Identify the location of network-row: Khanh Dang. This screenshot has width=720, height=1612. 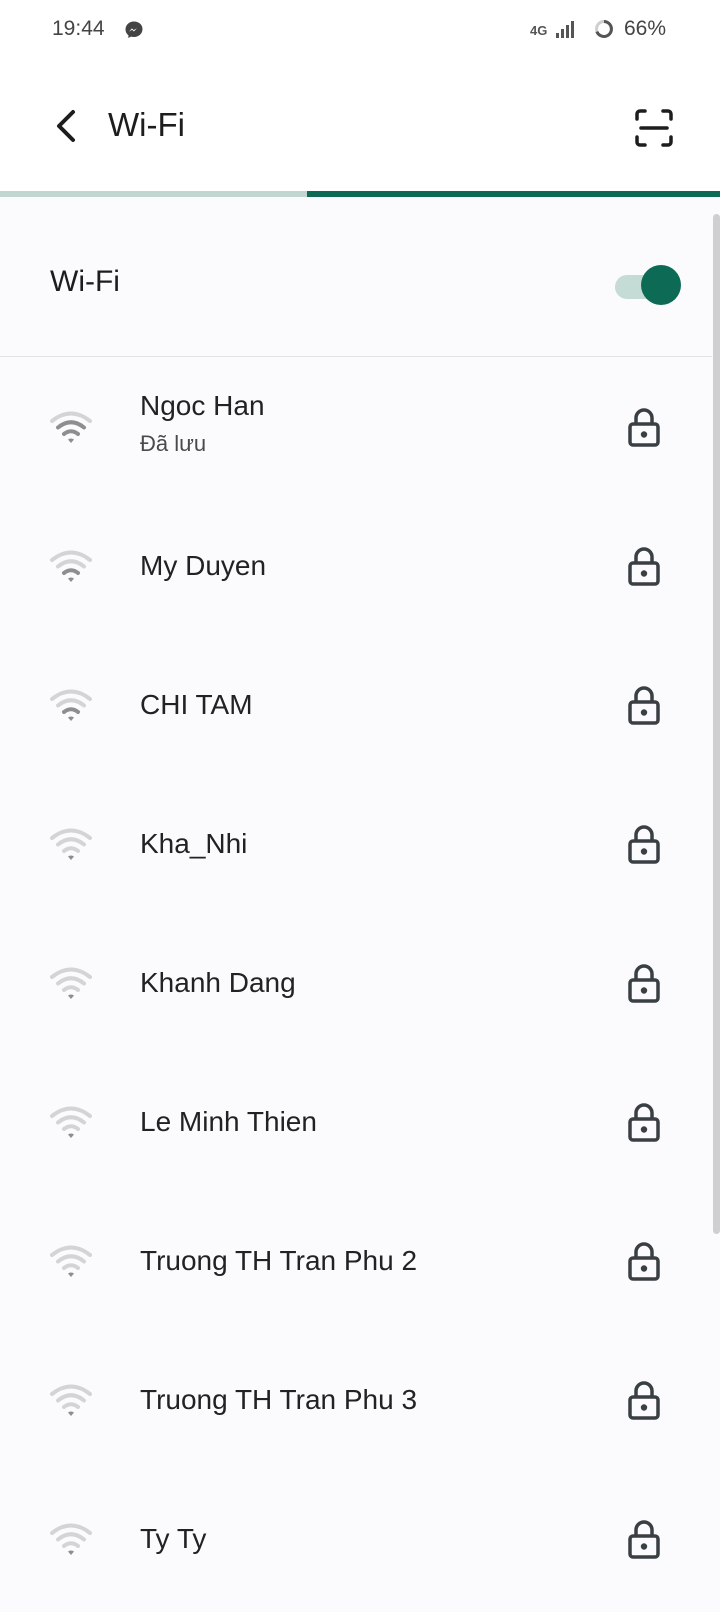
(356, 982).